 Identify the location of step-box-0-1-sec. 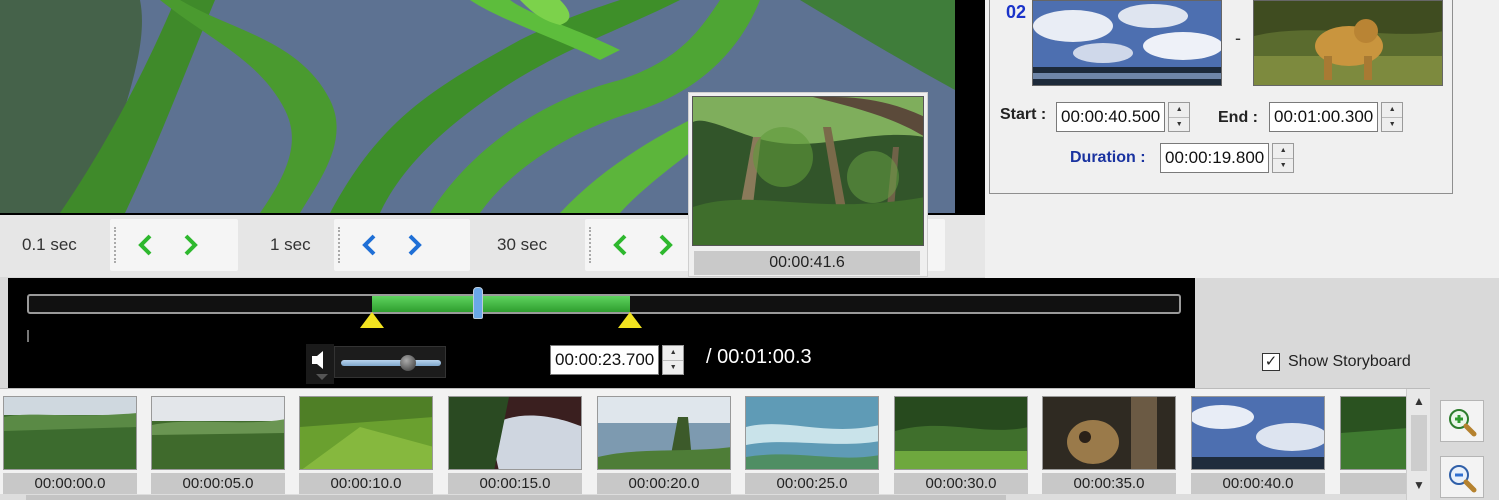
(174, 245).